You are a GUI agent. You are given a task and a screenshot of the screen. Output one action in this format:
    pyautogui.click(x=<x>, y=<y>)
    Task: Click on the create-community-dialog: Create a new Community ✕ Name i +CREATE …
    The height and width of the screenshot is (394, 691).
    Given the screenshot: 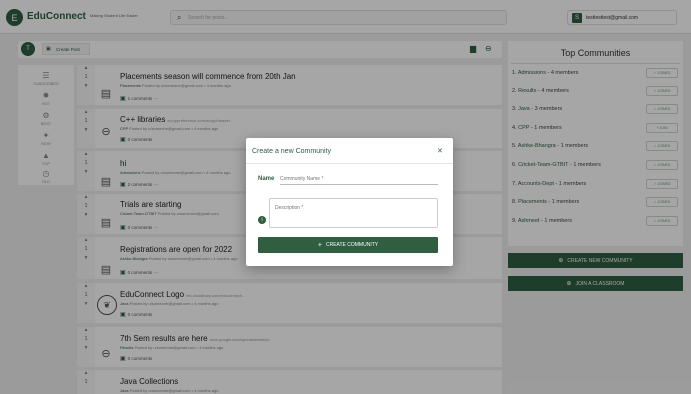 What is the action you would take?
    pyautogui.click(x=349, y=202)
    